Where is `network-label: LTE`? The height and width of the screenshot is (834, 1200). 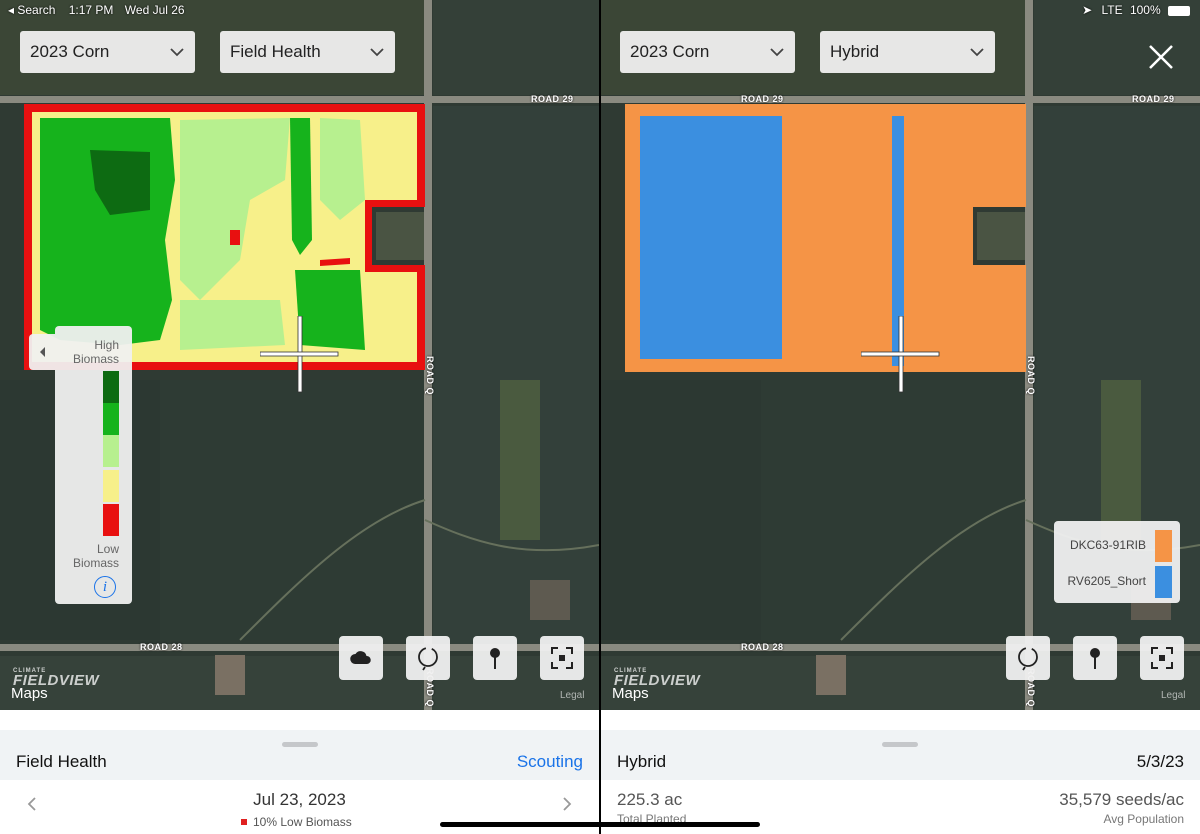 network-label: LTE is located at coordinates (1112, 10).